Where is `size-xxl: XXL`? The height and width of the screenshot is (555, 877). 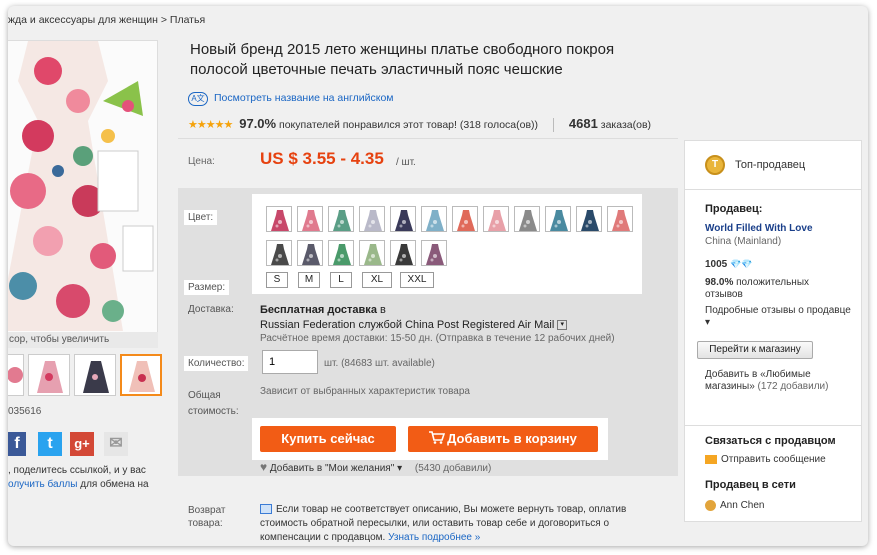
size-xxl: XXL is located at coordinates (417, 280).